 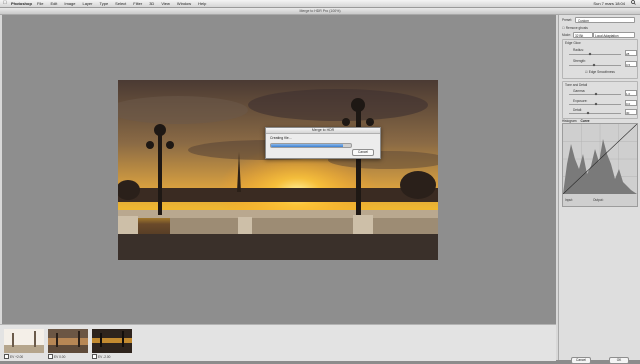 What do you see at coordinates (583, 21) in the screenshot?
I see `preset-value: Custom` at bounding box center [583, 21].